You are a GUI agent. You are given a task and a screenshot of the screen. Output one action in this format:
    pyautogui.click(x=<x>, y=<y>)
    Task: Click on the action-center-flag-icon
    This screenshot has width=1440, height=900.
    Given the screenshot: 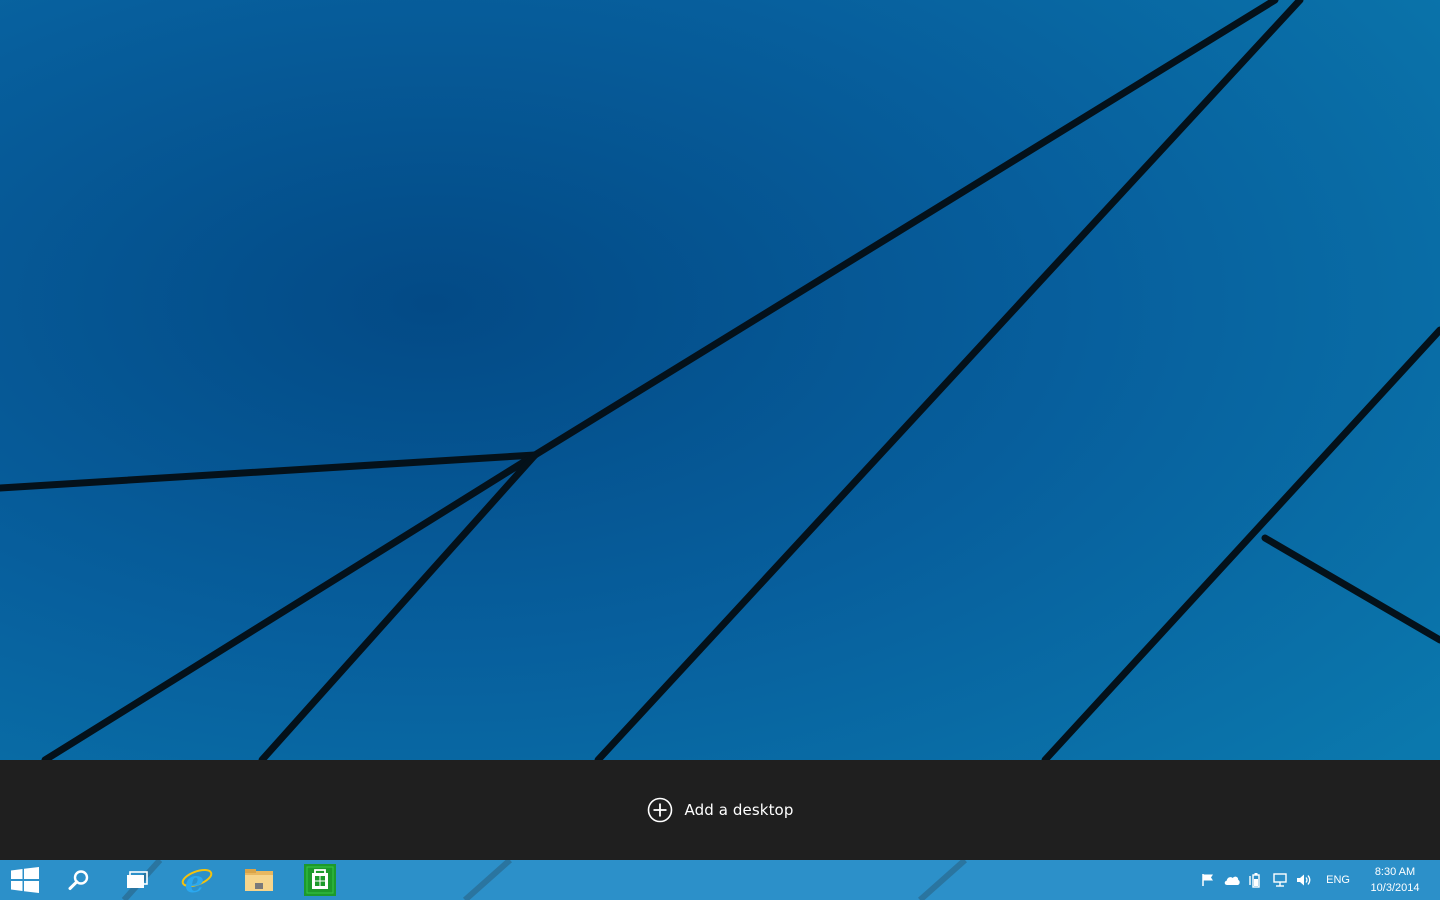 What is the action you would take?
    pyautogui.click(x=1208, y=880)
    